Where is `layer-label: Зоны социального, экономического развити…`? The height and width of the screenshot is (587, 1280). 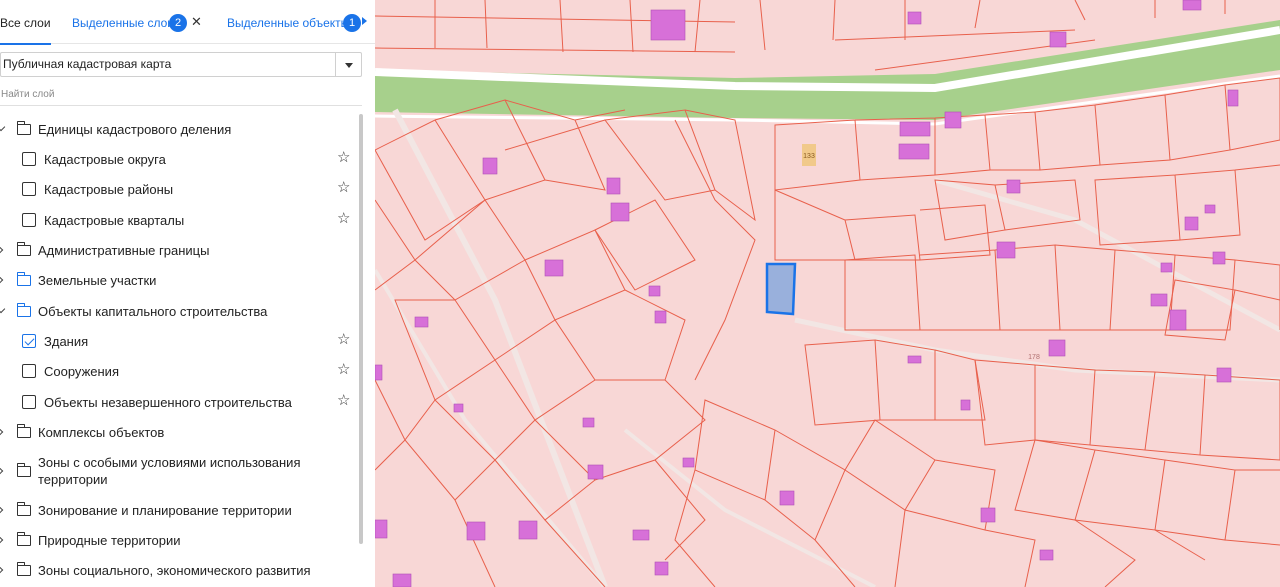 layer-label: Зоны социального, экономического развити… is located at coordinates (174, 570).